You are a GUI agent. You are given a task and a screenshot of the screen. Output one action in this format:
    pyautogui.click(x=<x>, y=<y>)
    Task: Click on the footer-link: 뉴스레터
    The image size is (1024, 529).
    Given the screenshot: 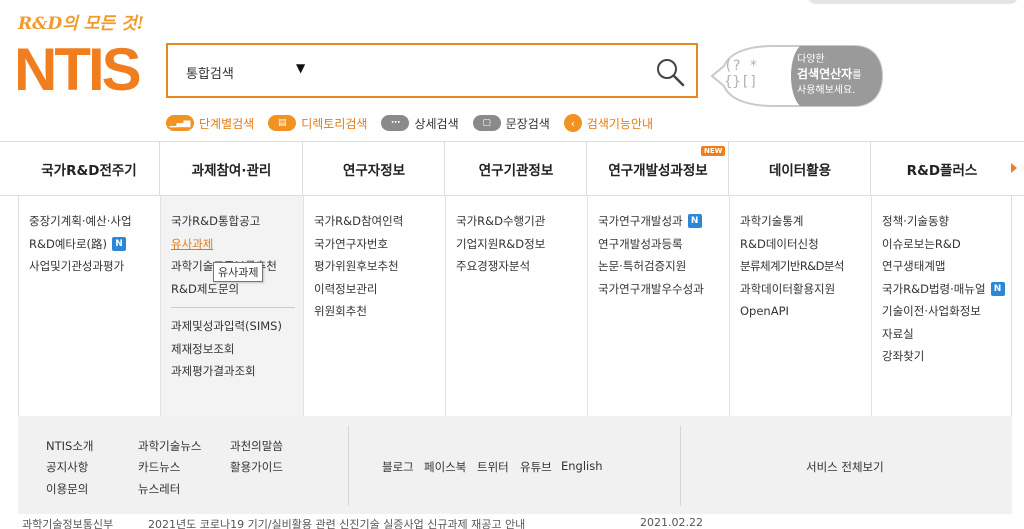 What is the action you would take?
    pyautogui.click(x=159, y=489)
    